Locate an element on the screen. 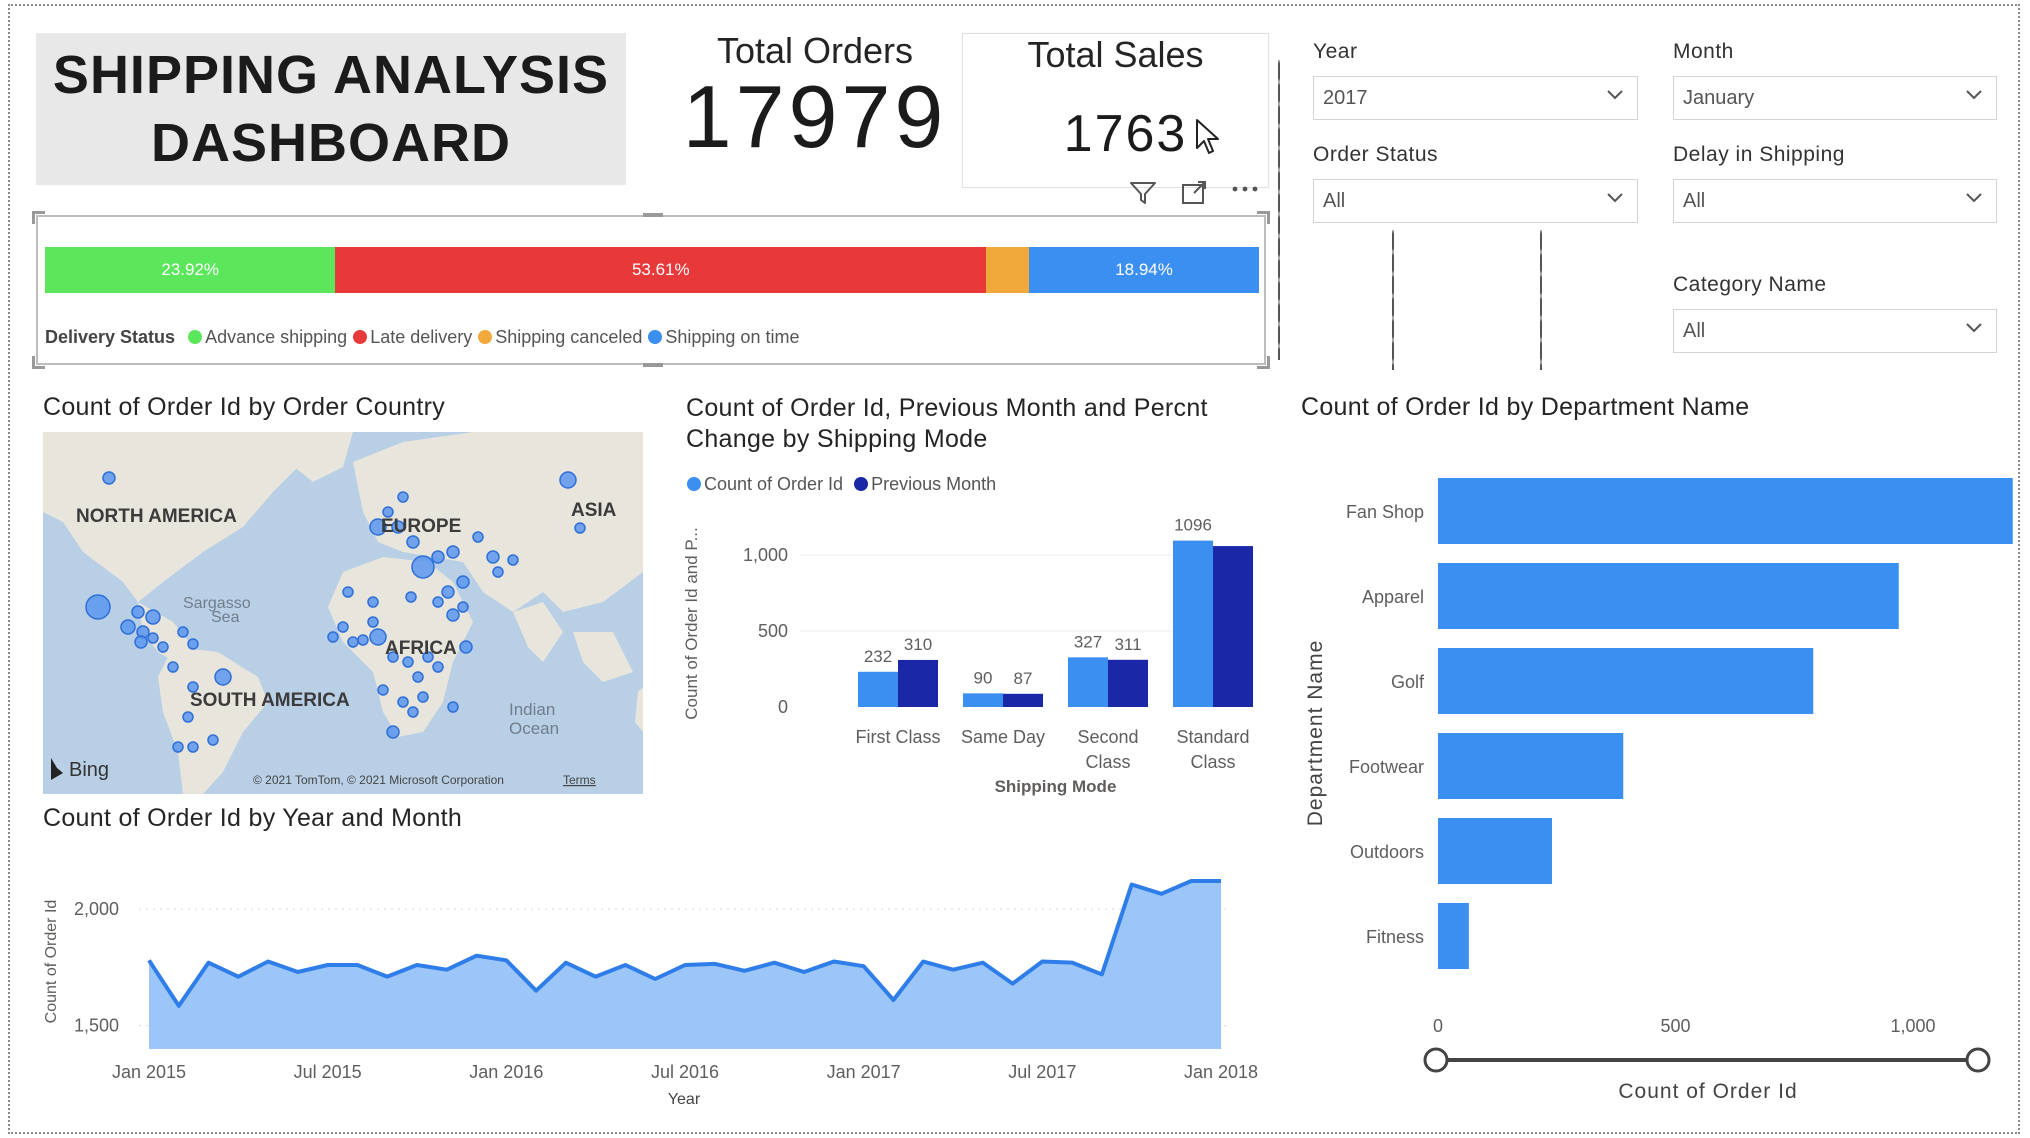 The height and width of the screenshot is (1138, 2030). more-options-icon is located at coordinates (1245, 189).